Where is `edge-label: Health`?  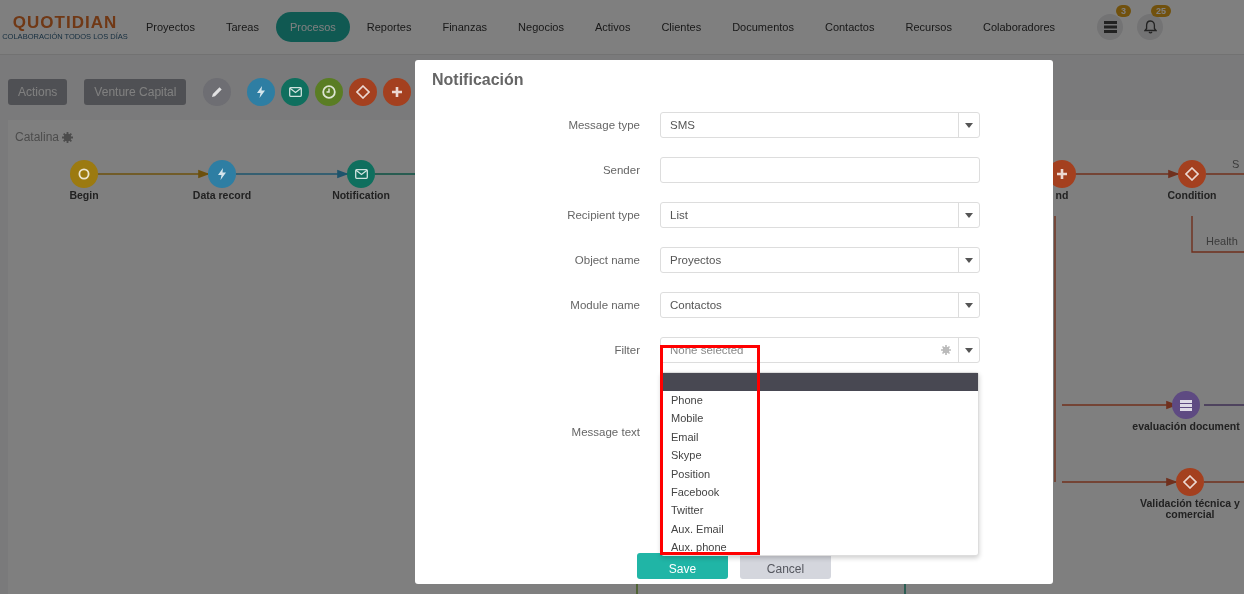
edge-label: Health is located at coordinates (1222, 241).